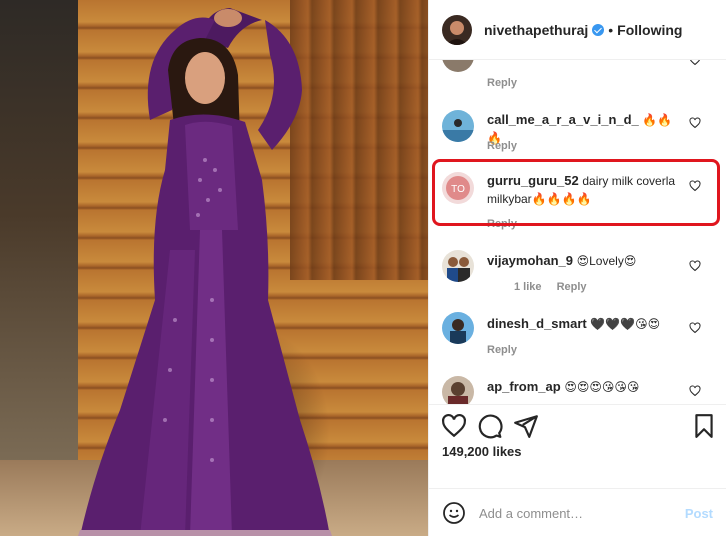 This screenshot has width=726, height=536. I want to click on emoji-icon, so click(454, 513).